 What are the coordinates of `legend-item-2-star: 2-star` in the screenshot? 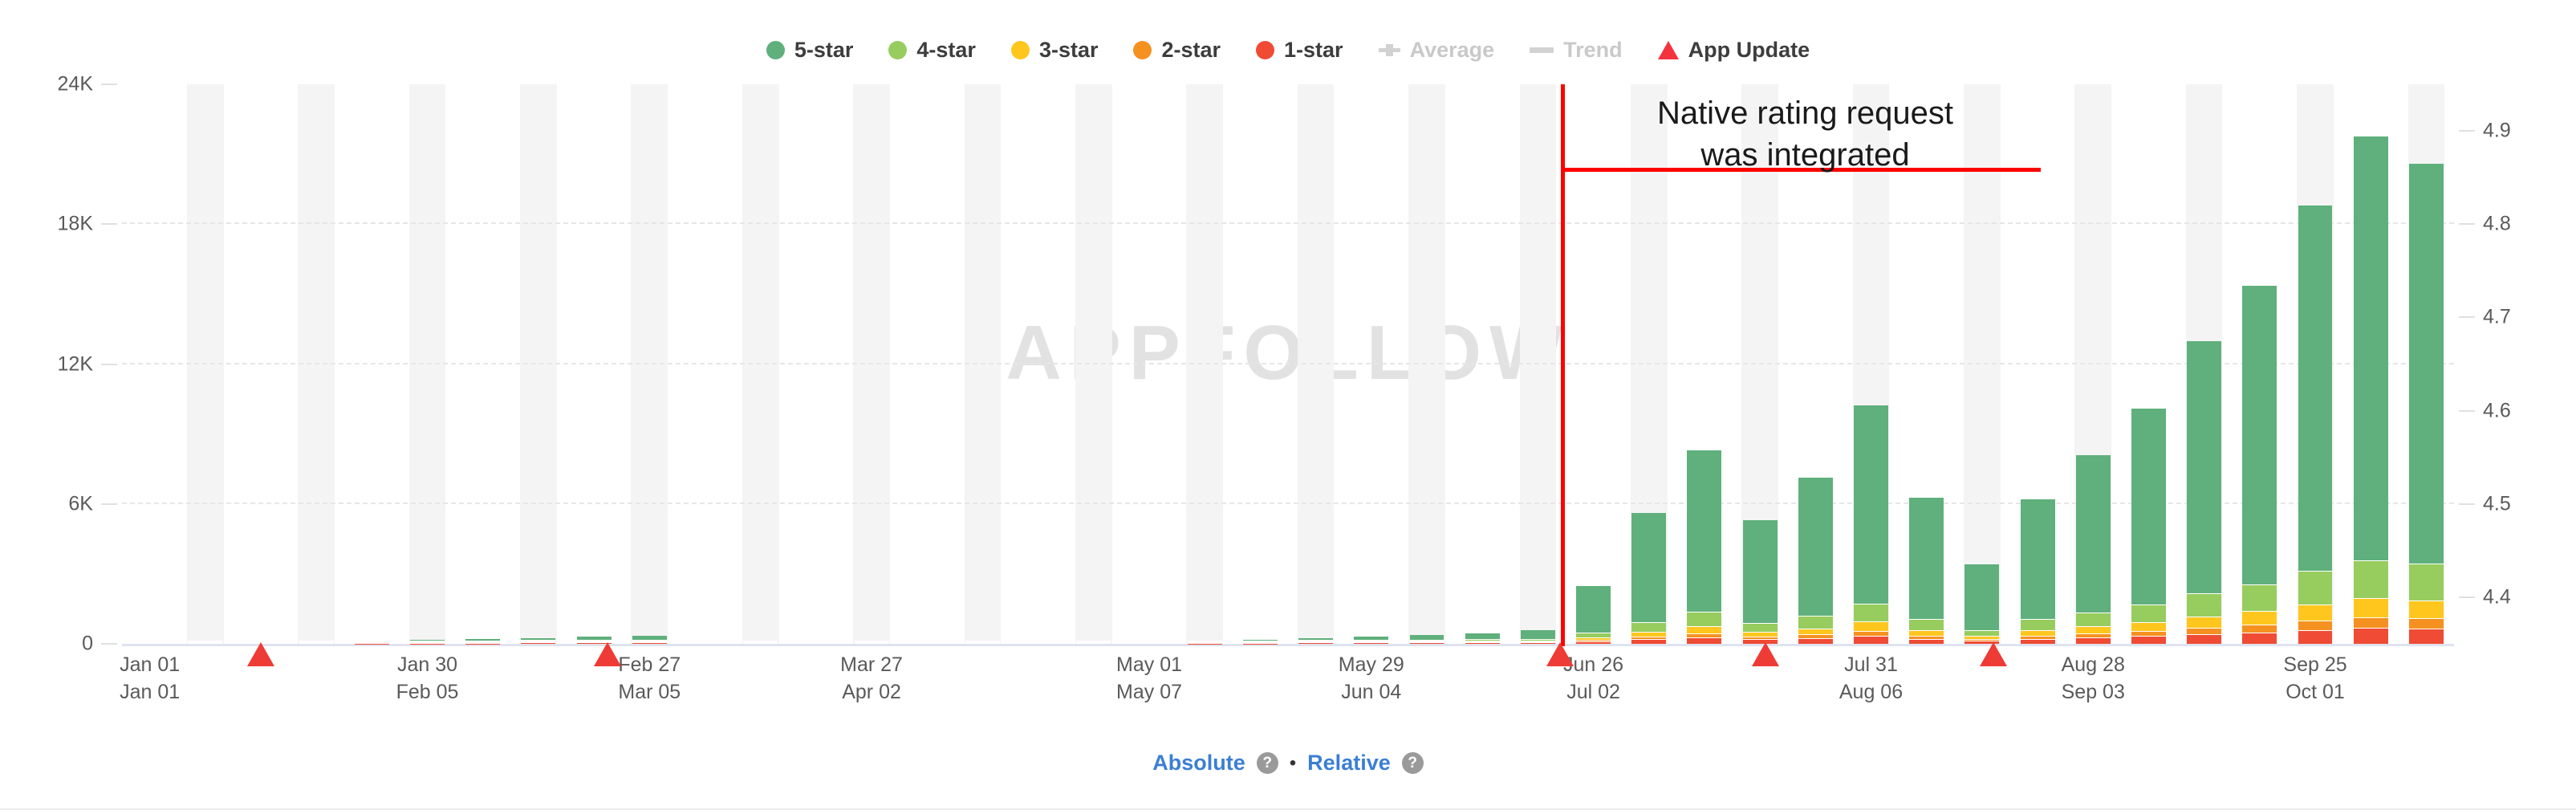 It's located at (1177, 50).